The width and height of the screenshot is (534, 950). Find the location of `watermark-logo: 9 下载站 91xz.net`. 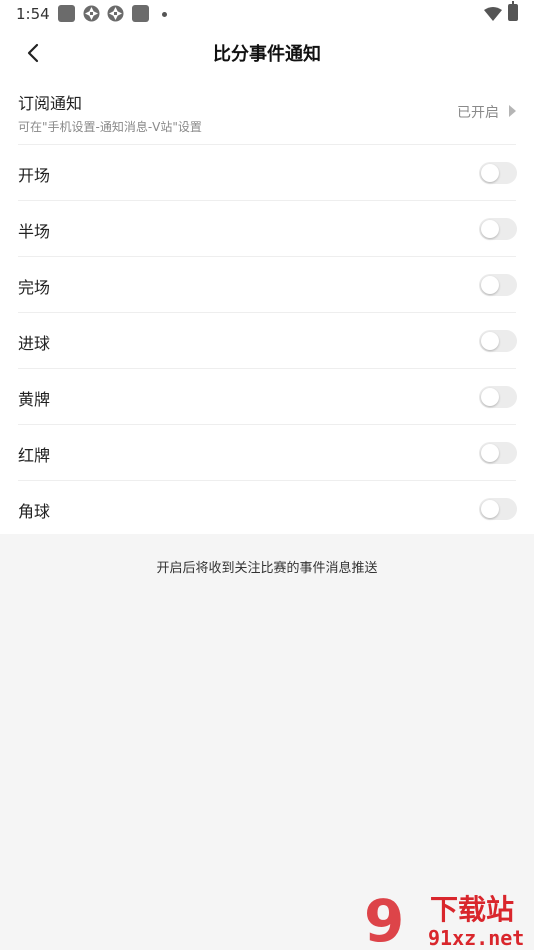

watermark-logo: 9 下载站 91xz.net is located at coordinates (446, 918).